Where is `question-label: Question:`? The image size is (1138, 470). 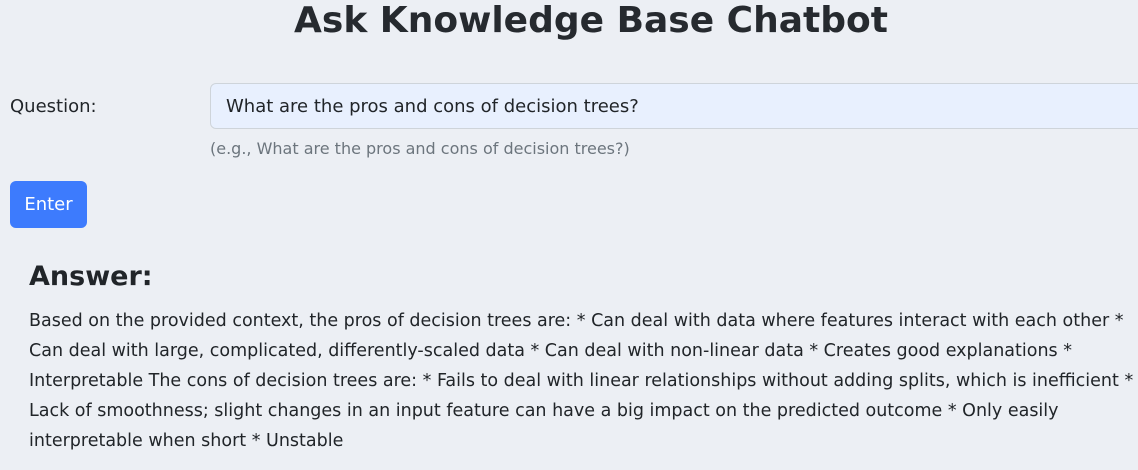
question-label: Question: is located at coordinates (53, 106).